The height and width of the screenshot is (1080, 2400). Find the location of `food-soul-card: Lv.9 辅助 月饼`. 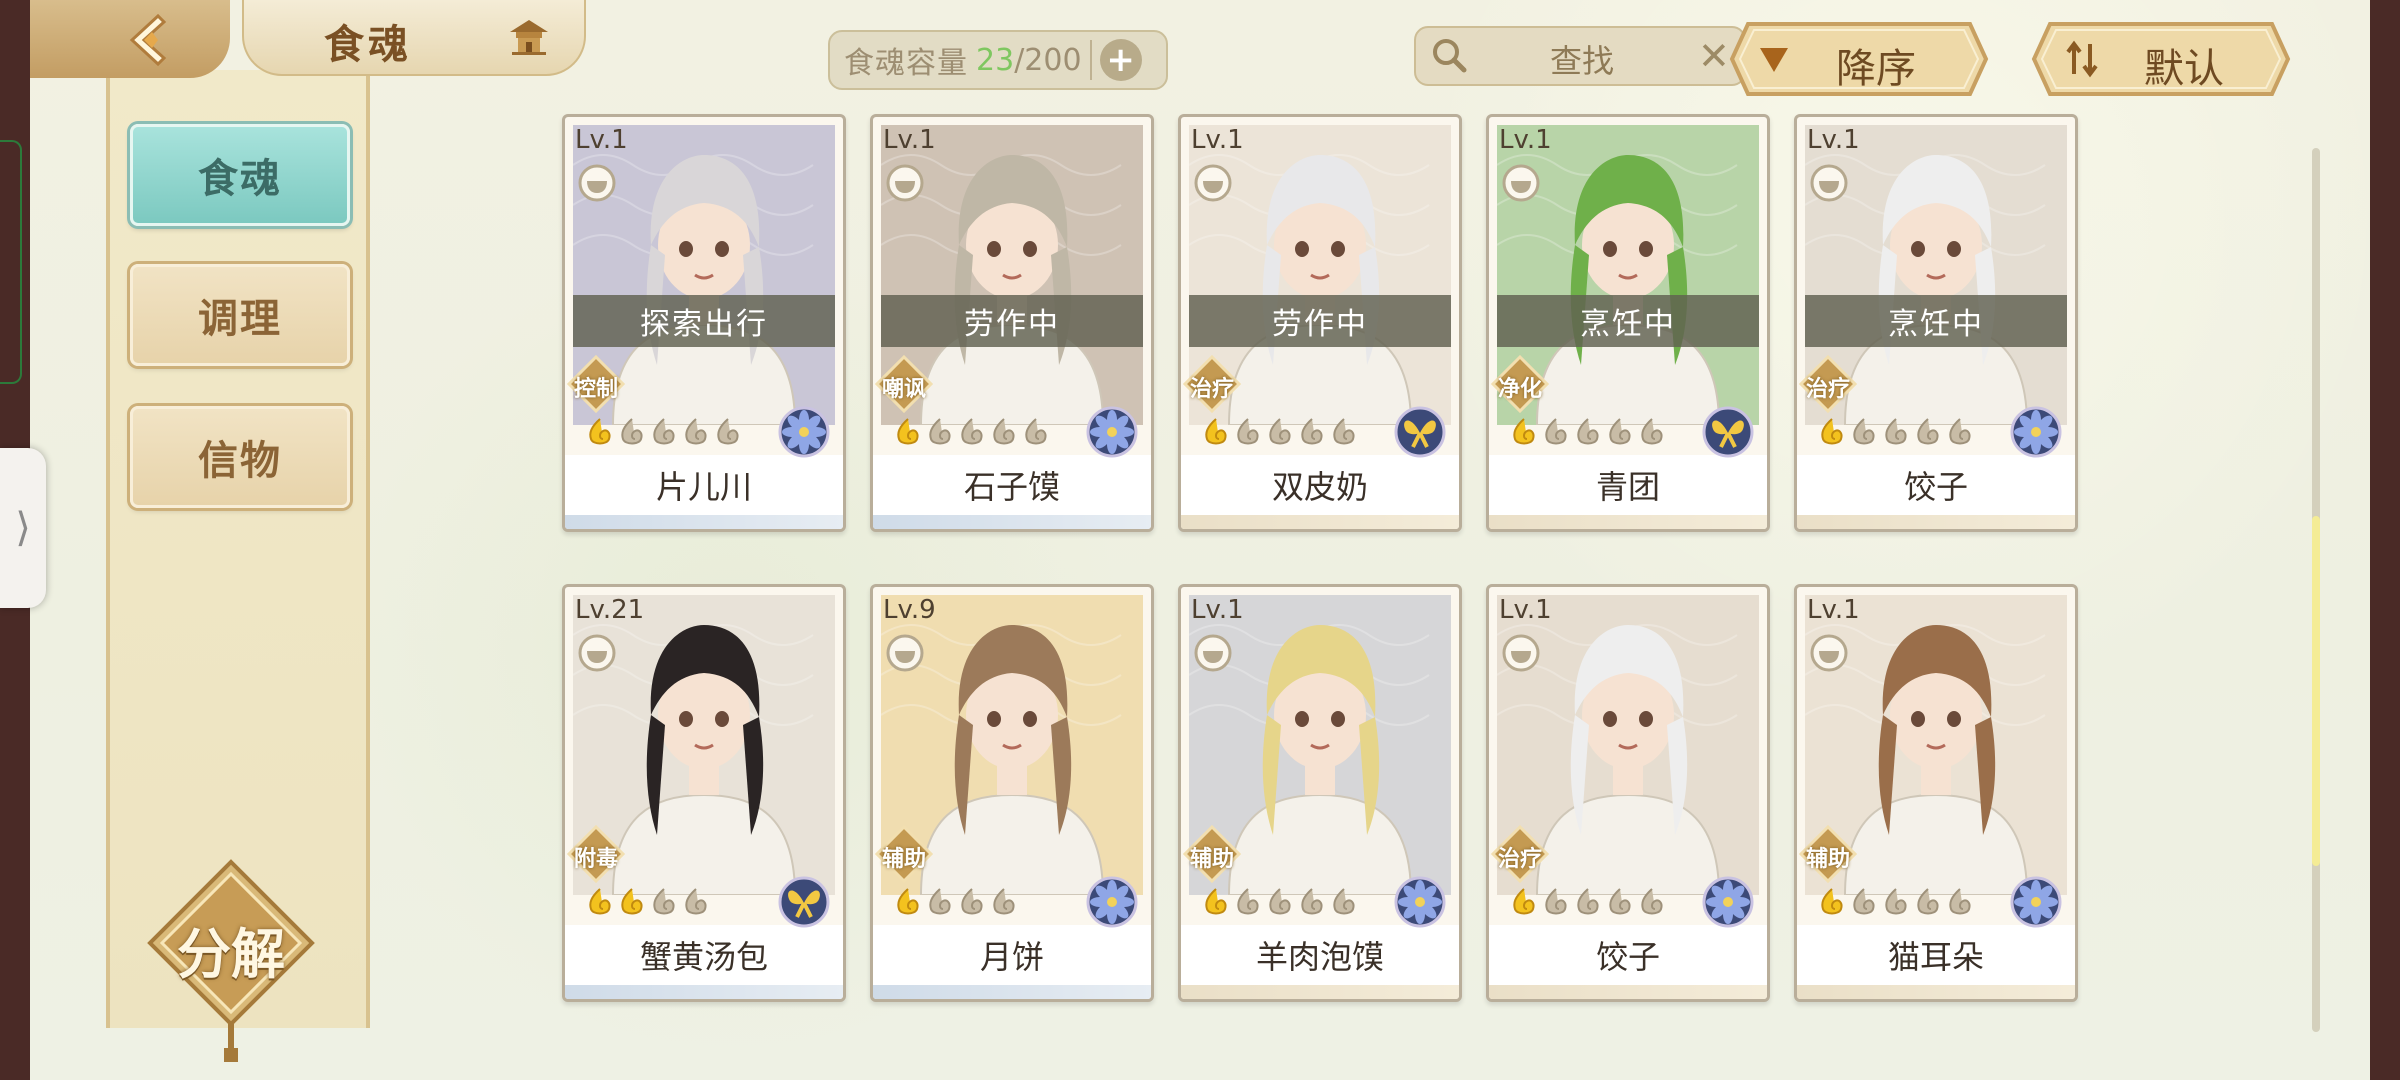

food-soul-card: Lv.9 辅助 月饼 is located at coordinates (1012, 793).